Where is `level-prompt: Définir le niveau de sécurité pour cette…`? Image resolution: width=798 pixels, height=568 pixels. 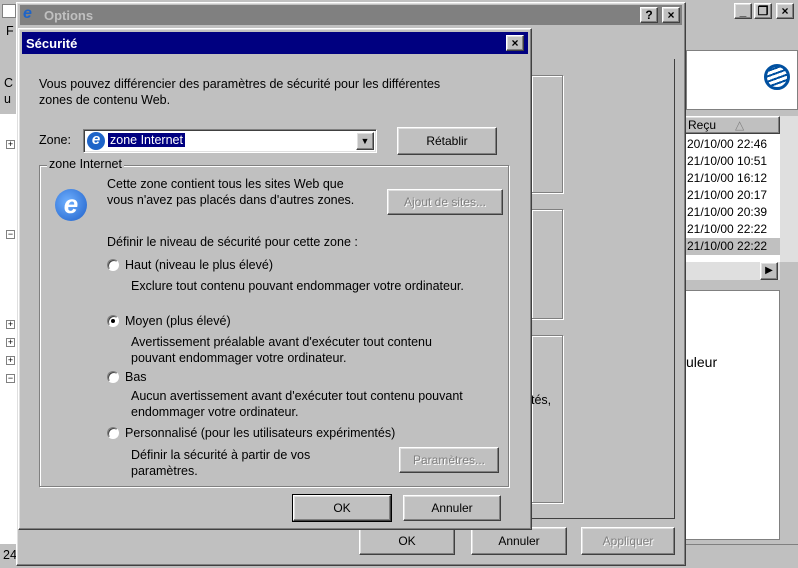
level-prompt: Définir le niveau de sécurité pour cette… is located at coordinates (232, 242).